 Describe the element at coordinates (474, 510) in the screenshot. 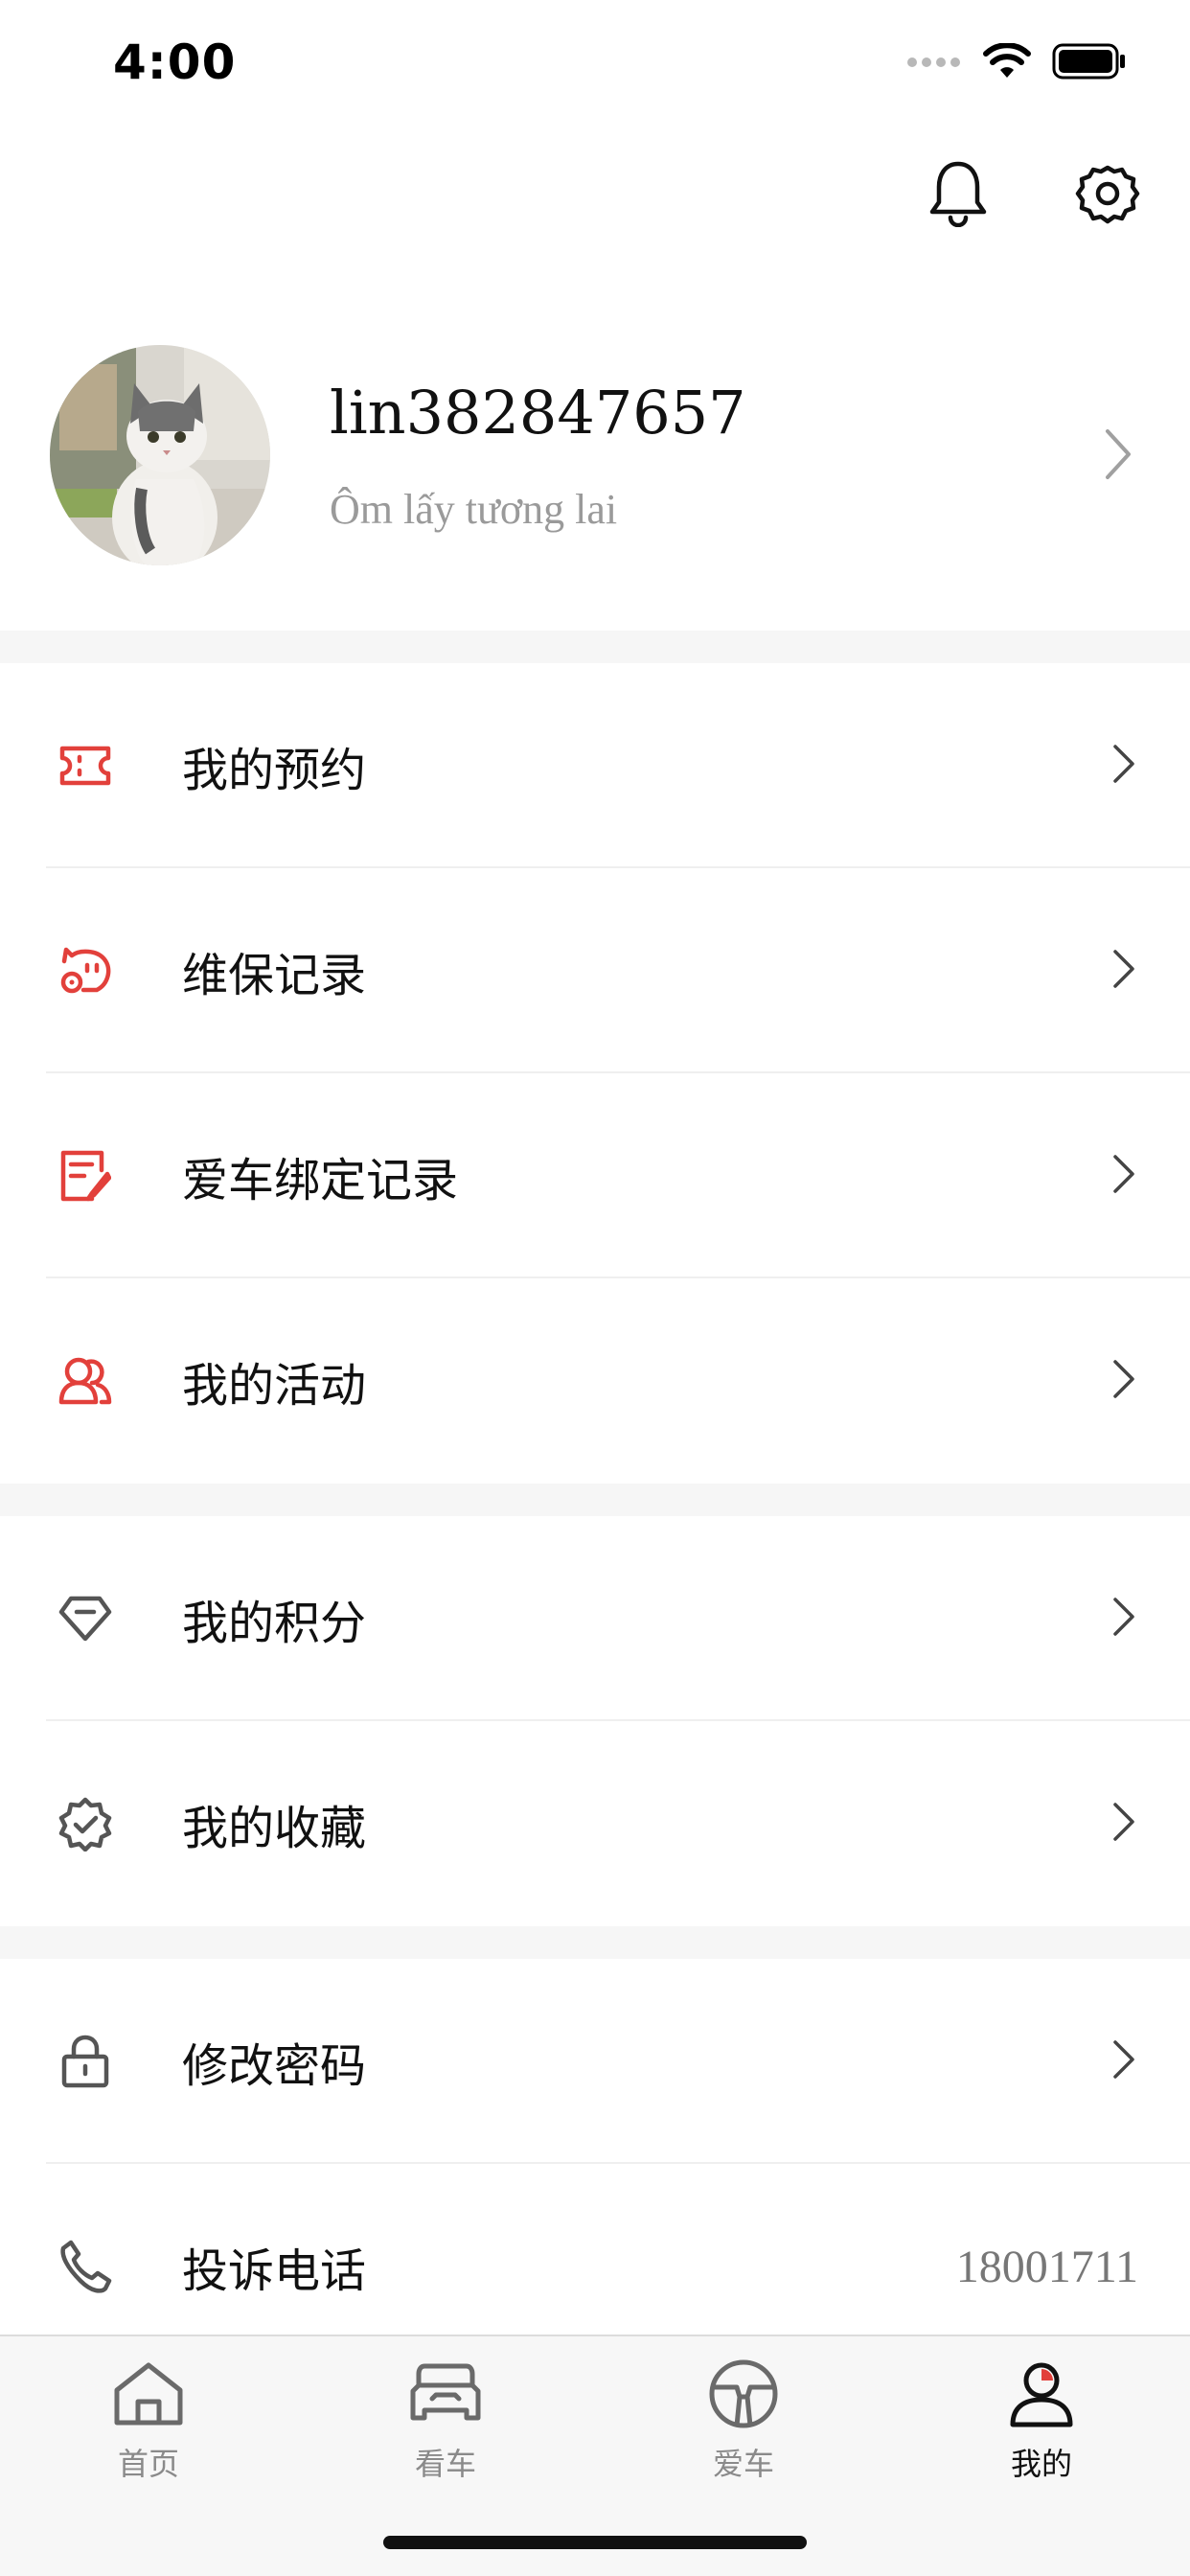

I see `signature: Ôm lấy tương lai` at that location.